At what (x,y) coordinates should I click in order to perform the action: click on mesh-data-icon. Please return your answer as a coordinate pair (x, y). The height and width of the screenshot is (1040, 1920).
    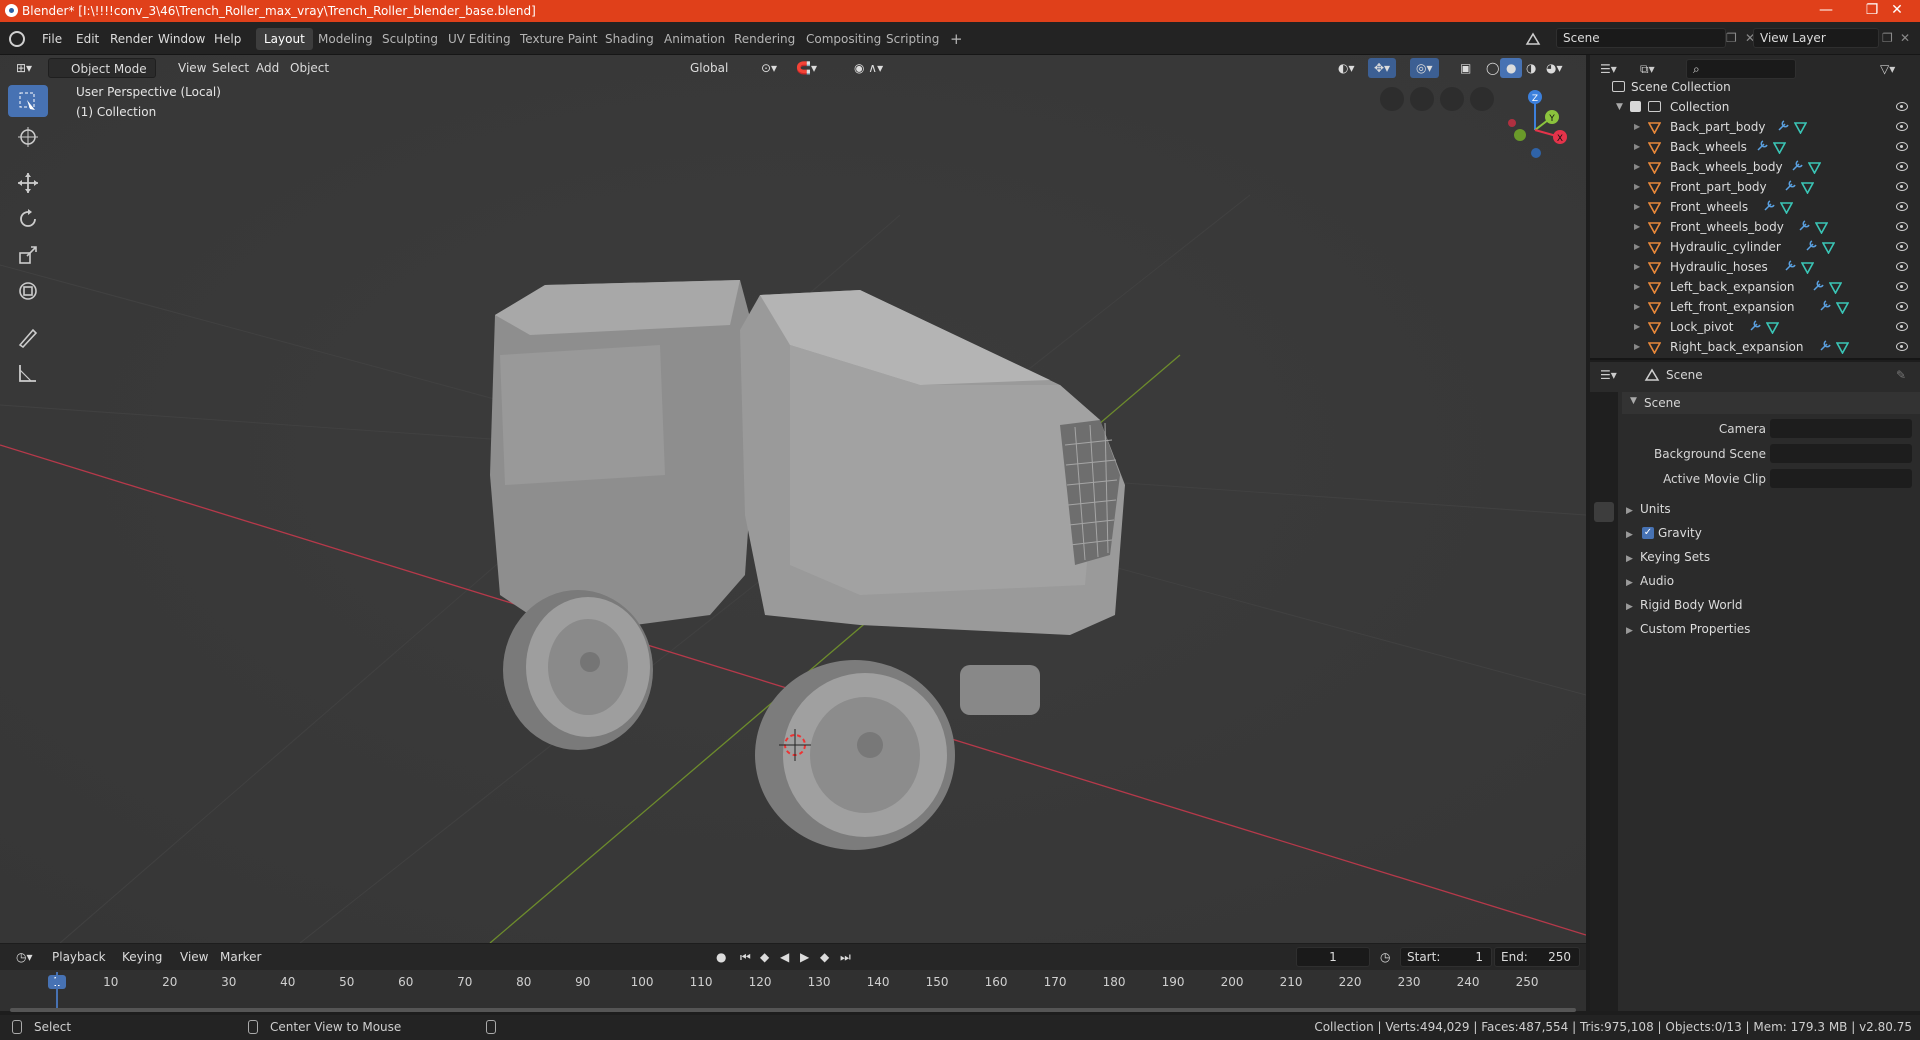
    Looking at the image, I should click on (1842, 349).